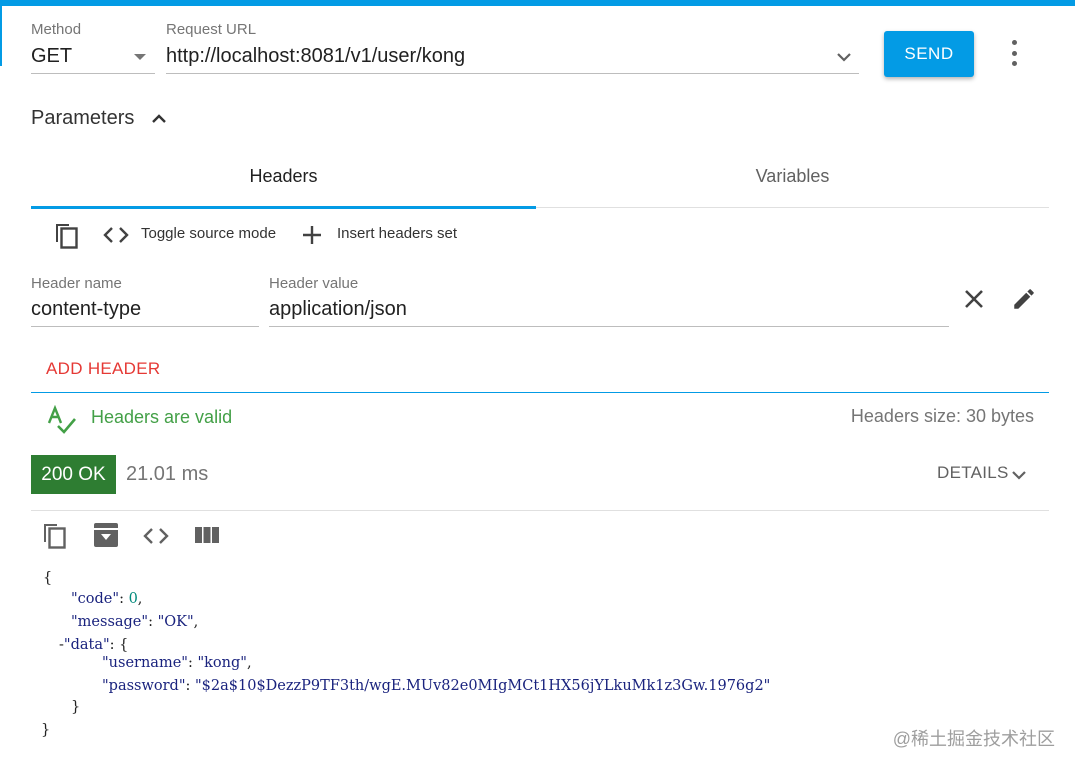 Image resolution: width=1075 pixels, height=771 pixels. Describe the element at coordinates (1014, 53) in the screenshot. I see `more-vert-icon` at that location.